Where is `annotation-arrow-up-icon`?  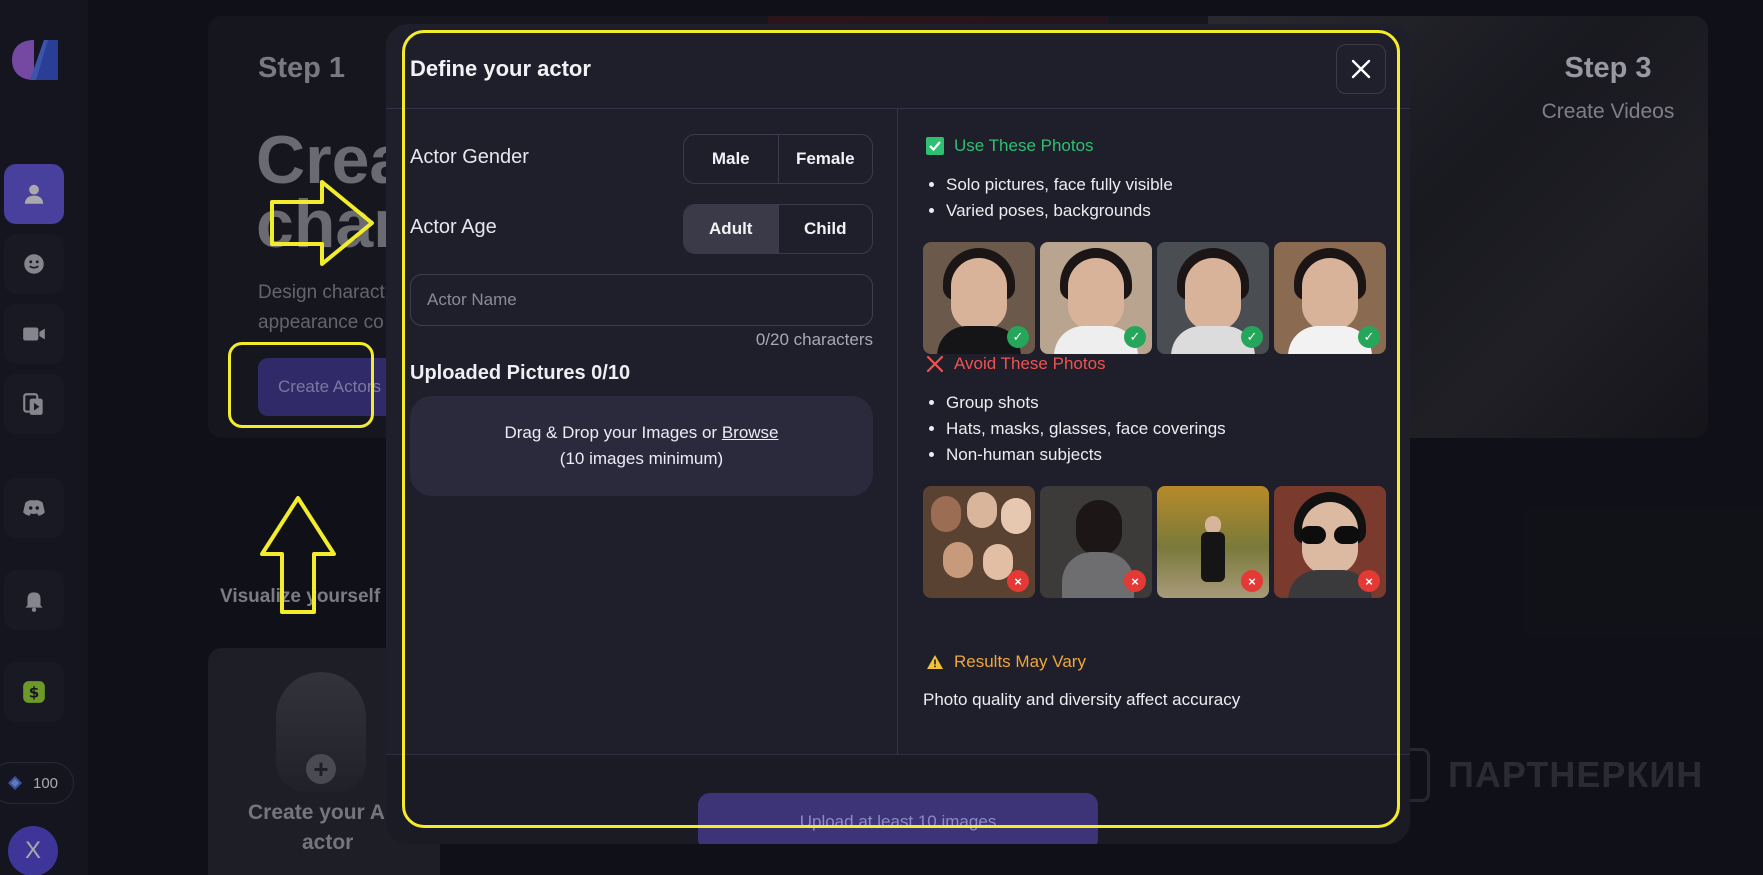 annotation-arrow-up-icon is located at coordinates (298, 555).